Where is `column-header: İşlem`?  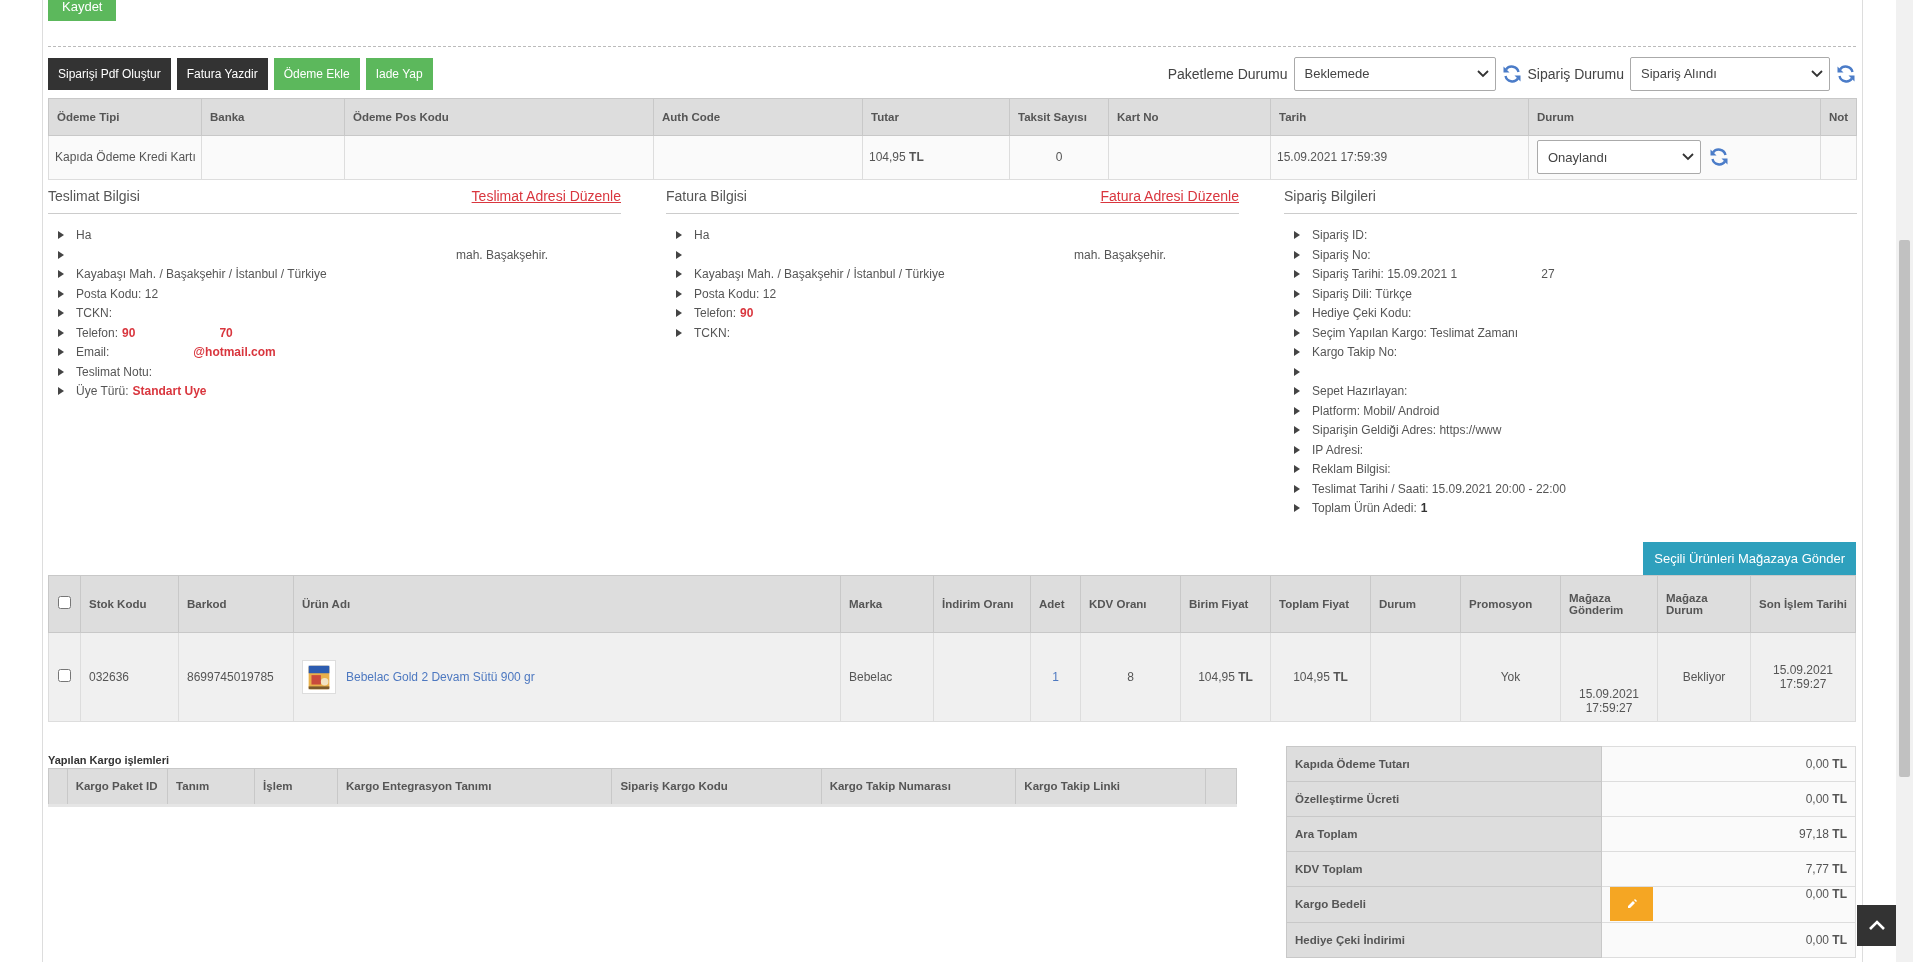
column-header: İşlem is located at coordinates (296, 786).